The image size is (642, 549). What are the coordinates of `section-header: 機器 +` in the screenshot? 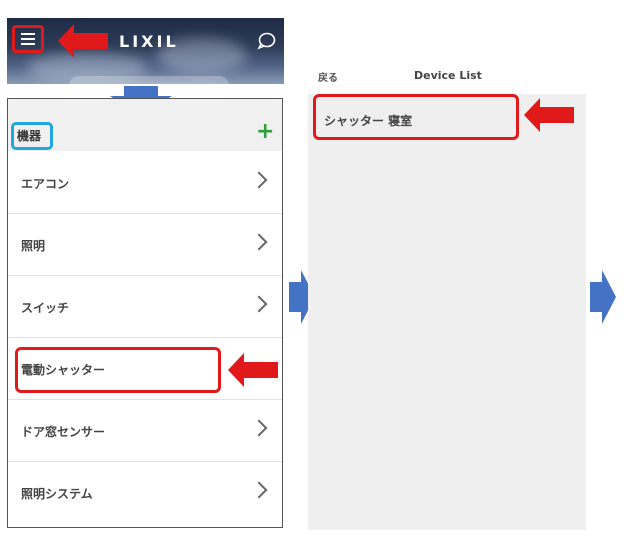 It's located at (145, 125).